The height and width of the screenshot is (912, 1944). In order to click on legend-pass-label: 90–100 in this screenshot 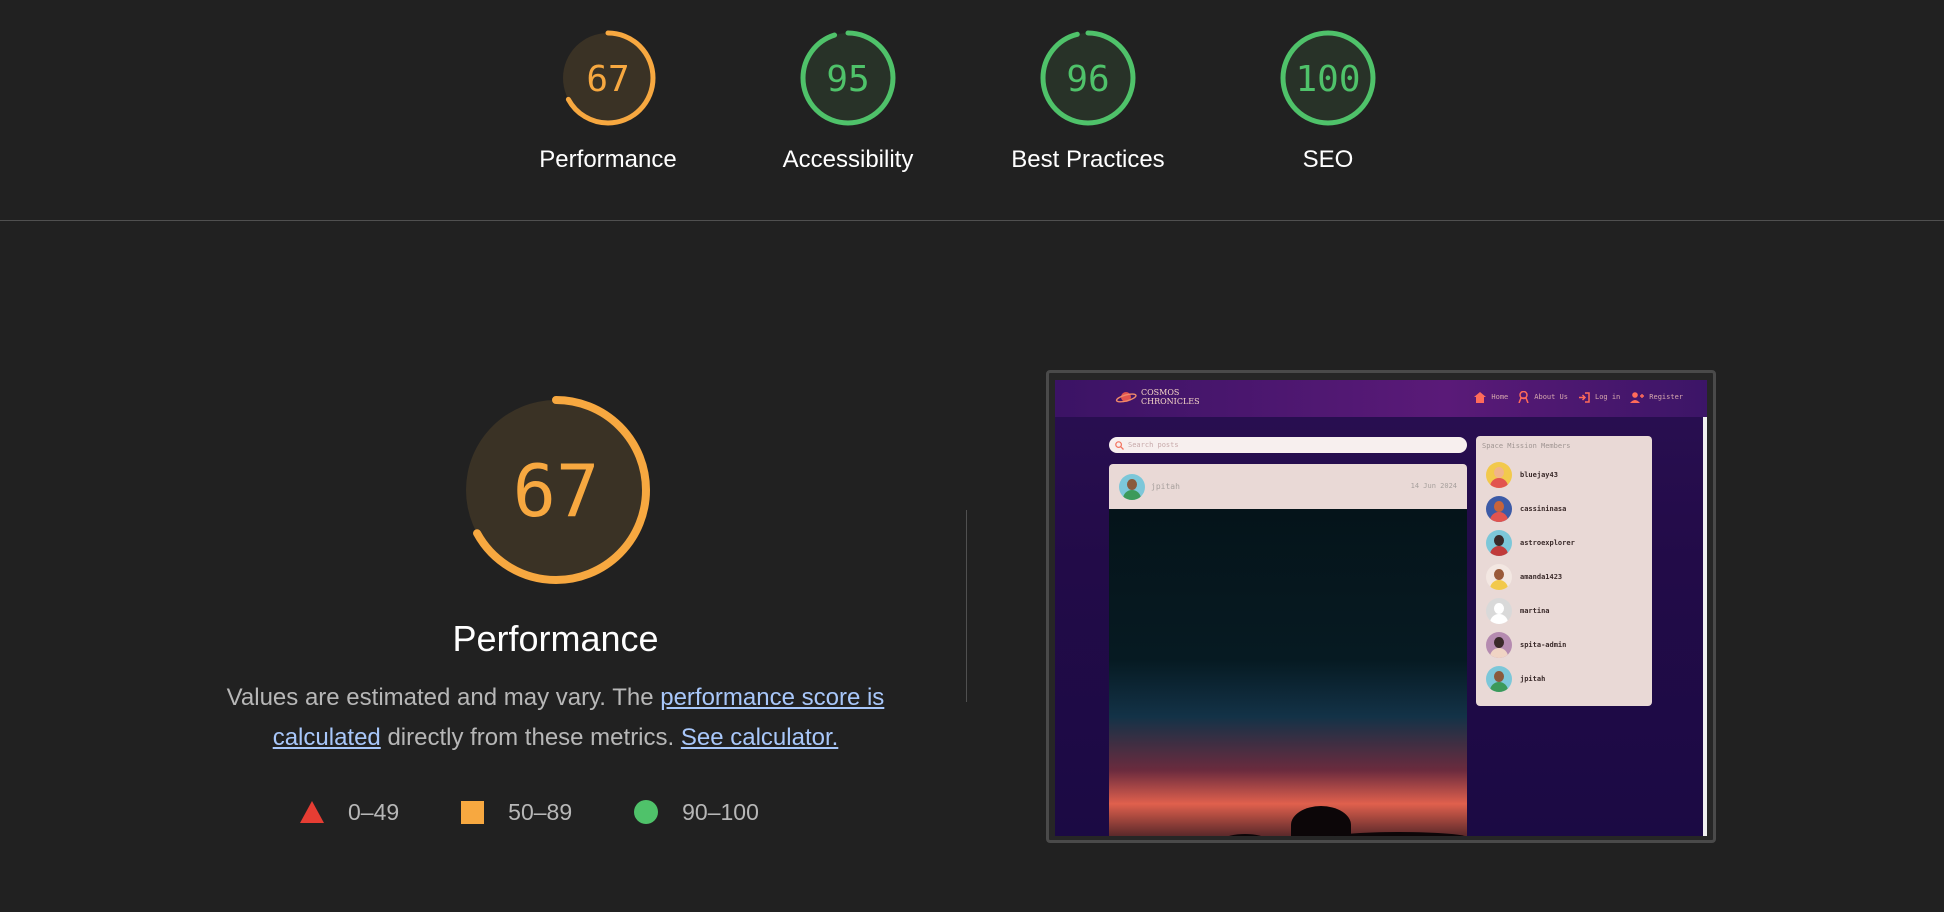, I will do `click(720, 811)`.